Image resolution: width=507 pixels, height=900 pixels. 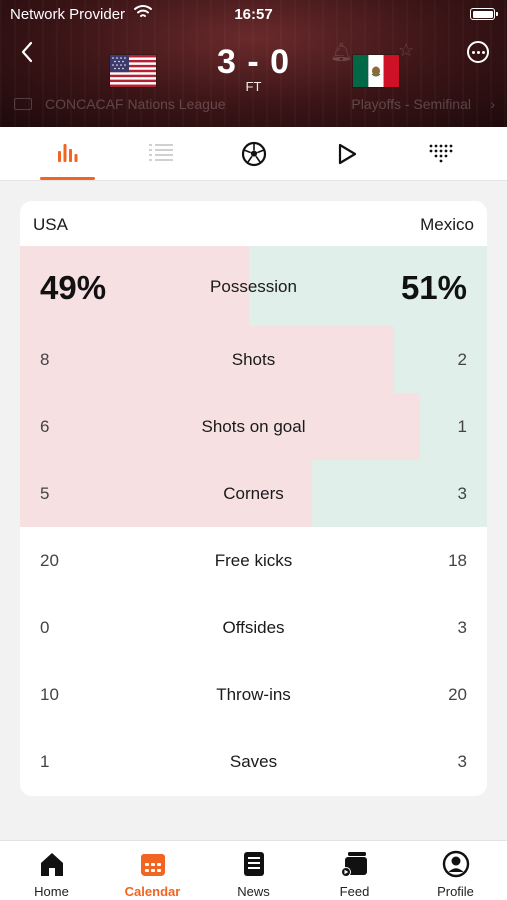 I want to click on tab-video, so click(x=346, y=154).